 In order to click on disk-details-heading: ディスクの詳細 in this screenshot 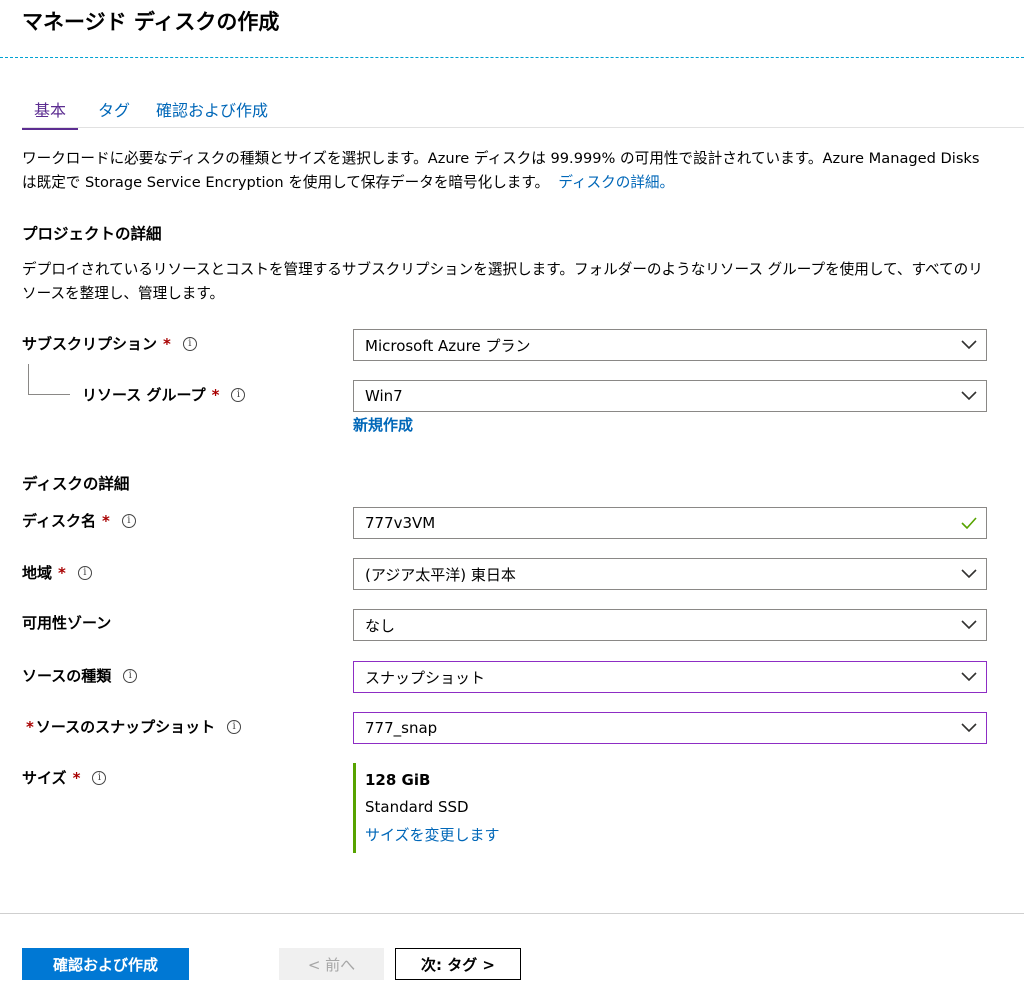, I will do `click(76, 484)`.